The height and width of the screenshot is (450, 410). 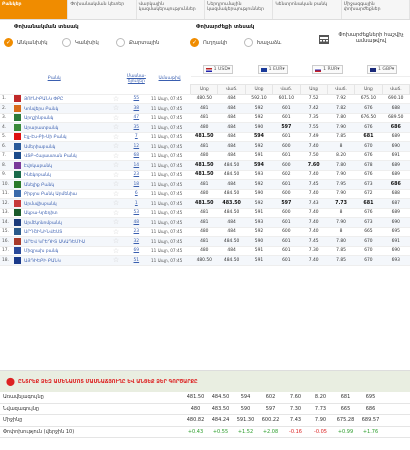 What do you see at coordinates (262, 42) in the screenshot?
I see `radio-cross: Խաչաձև` at bounding box center [262, 42].